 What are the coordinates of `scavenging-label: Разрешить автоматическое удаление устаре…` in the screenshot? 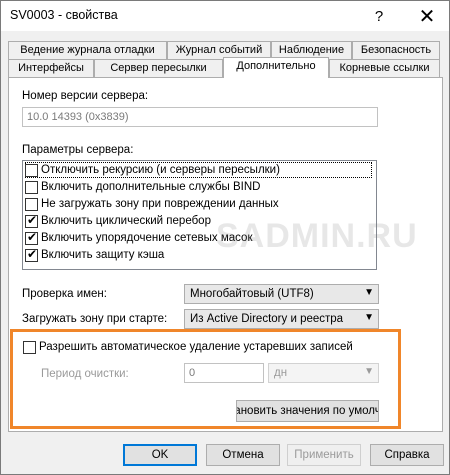 It's located at (196, 347).